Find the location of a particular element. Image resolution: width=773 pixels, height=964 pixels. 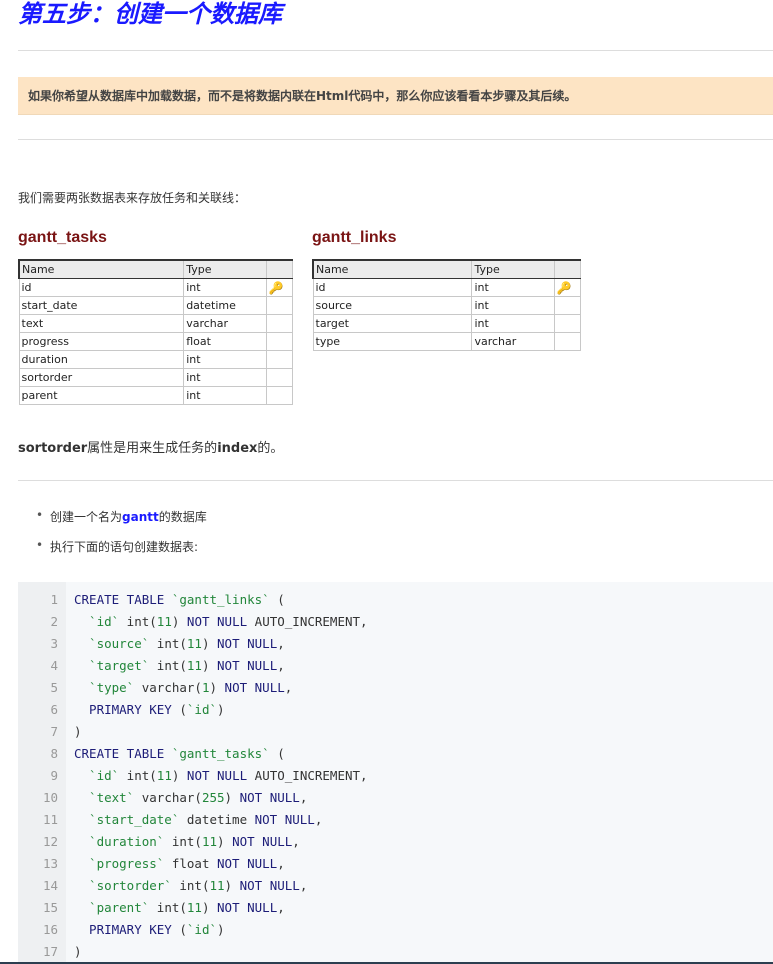

code-token: CREATE TABLE is located at coordinates (123, 753).